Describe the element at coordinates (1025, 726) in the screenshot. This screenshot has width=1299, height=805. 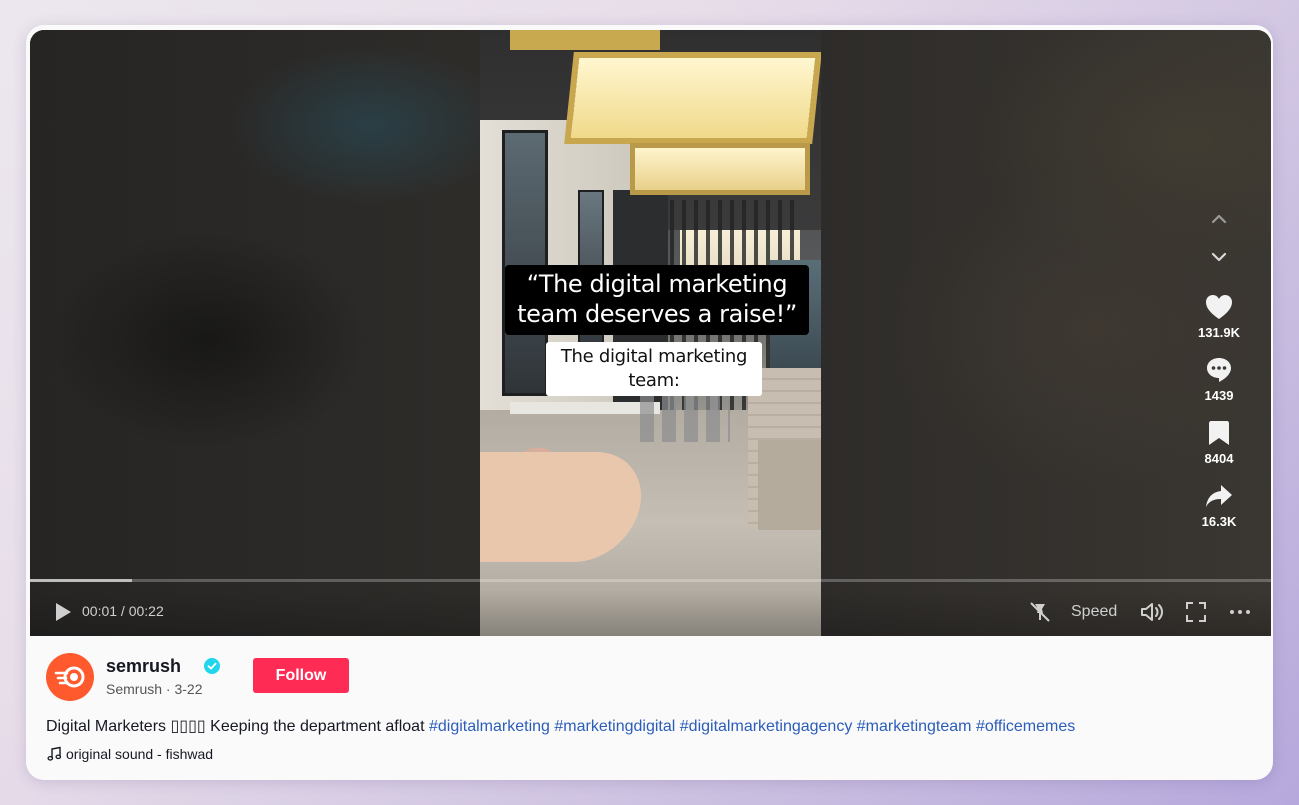
I see `hashtag-link: #officememes` at that location.